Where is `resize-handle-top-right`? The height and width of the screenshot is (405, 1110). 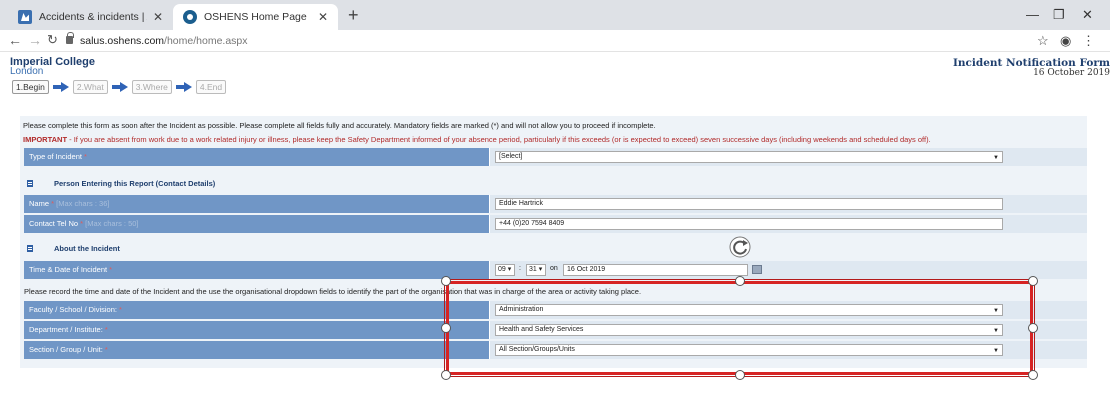
resize-handle-top-right is located at coordinates (1033, 281).